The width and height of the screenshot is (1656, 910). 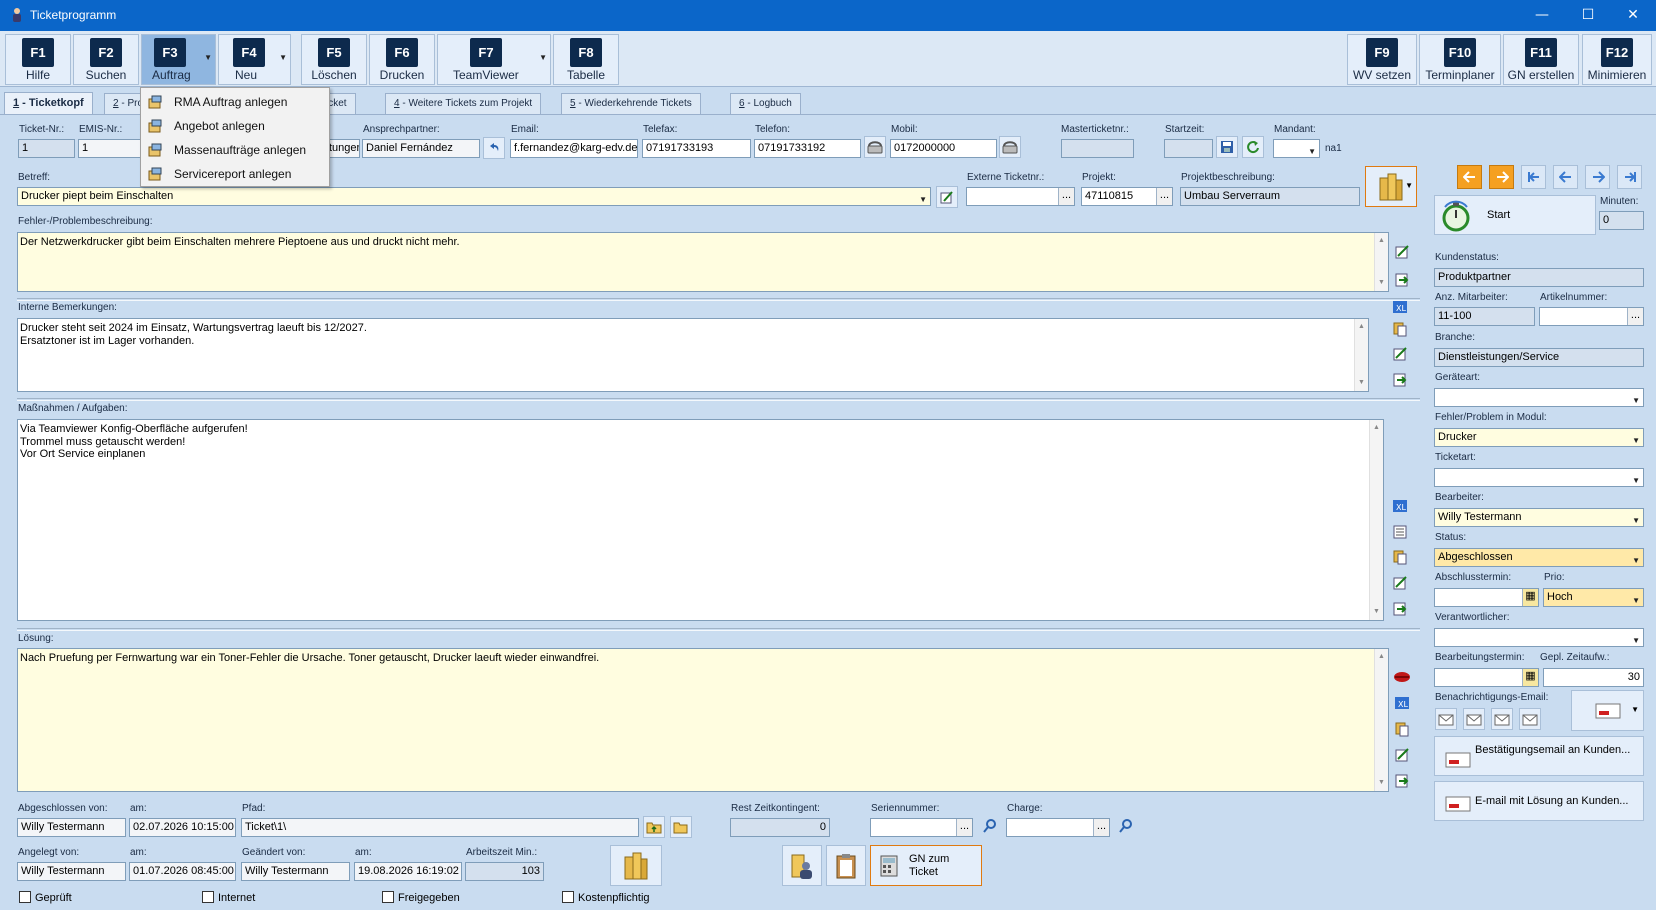 I want to click on search-icon, so click(x=990, y=826).